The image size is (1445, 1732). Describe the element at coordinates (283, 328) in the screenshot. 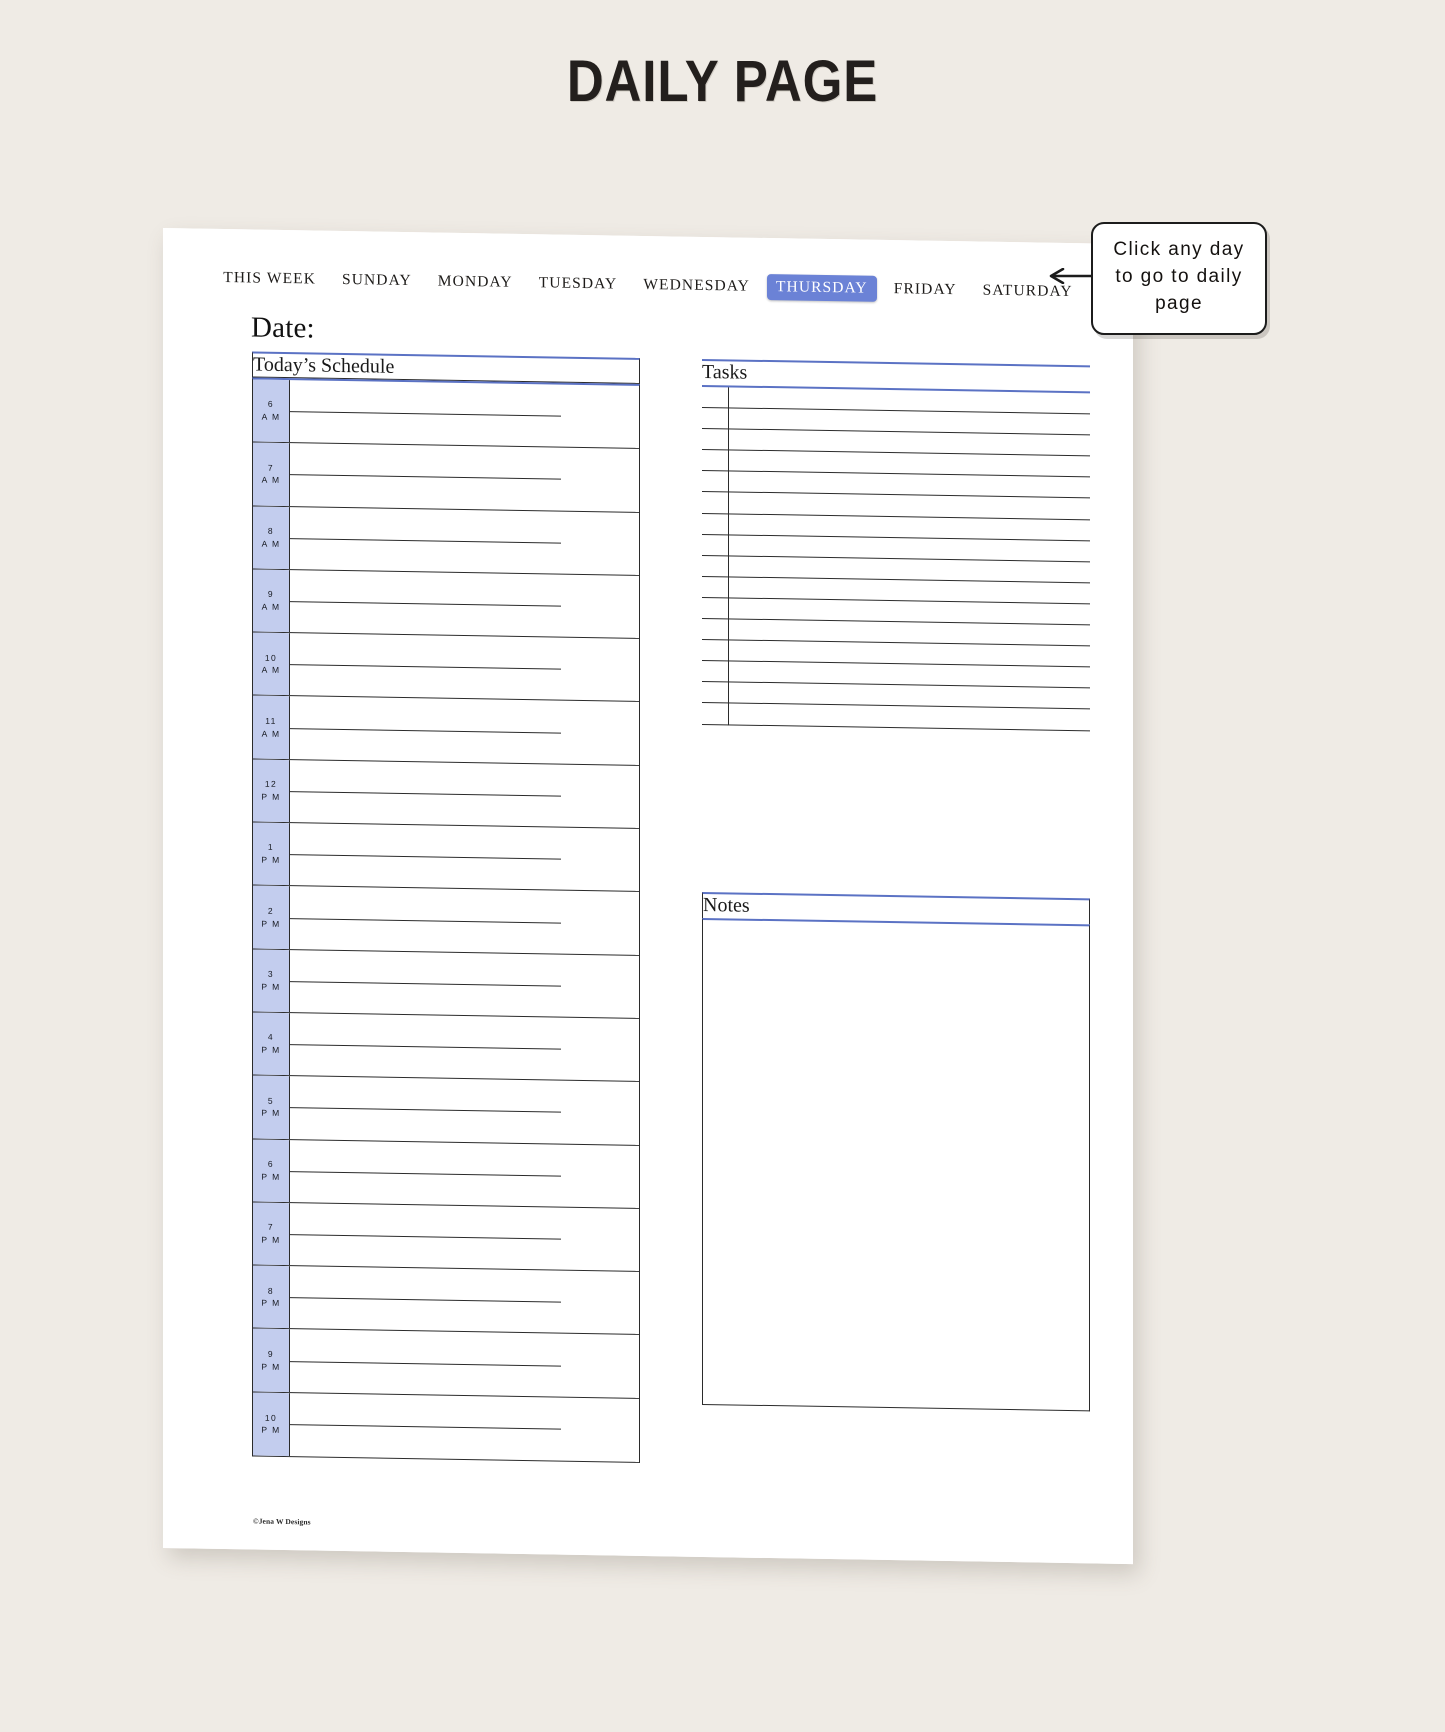

I see `date-field-label: Date:` at that location.